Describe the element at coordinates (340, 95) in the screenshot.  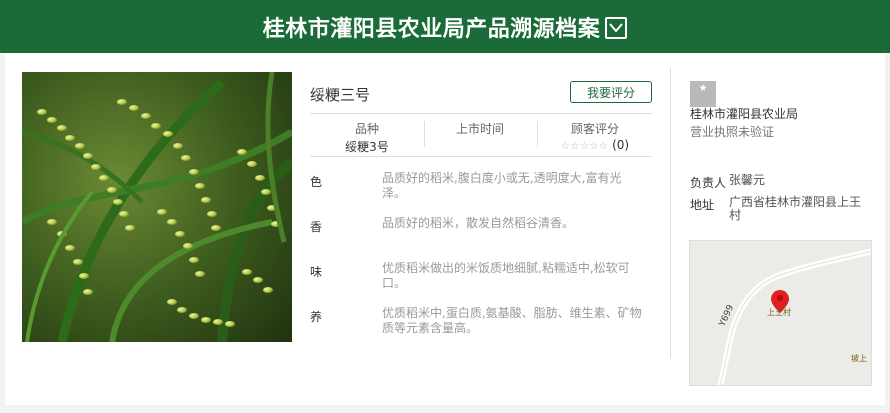
I see `product-name: 绥粳三号` at that location.